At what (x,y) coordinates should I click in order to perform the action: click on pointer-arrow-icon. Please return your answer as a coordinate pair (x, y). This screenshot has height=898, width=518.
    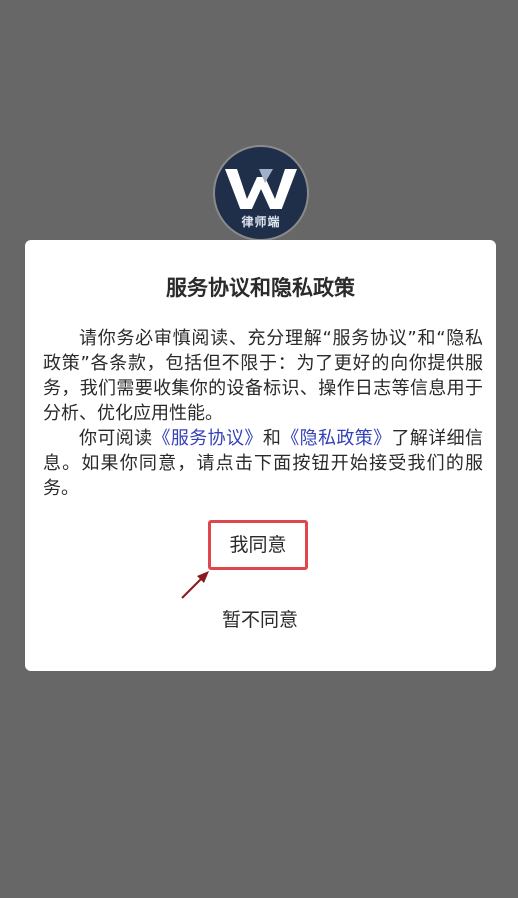
    Looking at the image, I should click on (195, 585).